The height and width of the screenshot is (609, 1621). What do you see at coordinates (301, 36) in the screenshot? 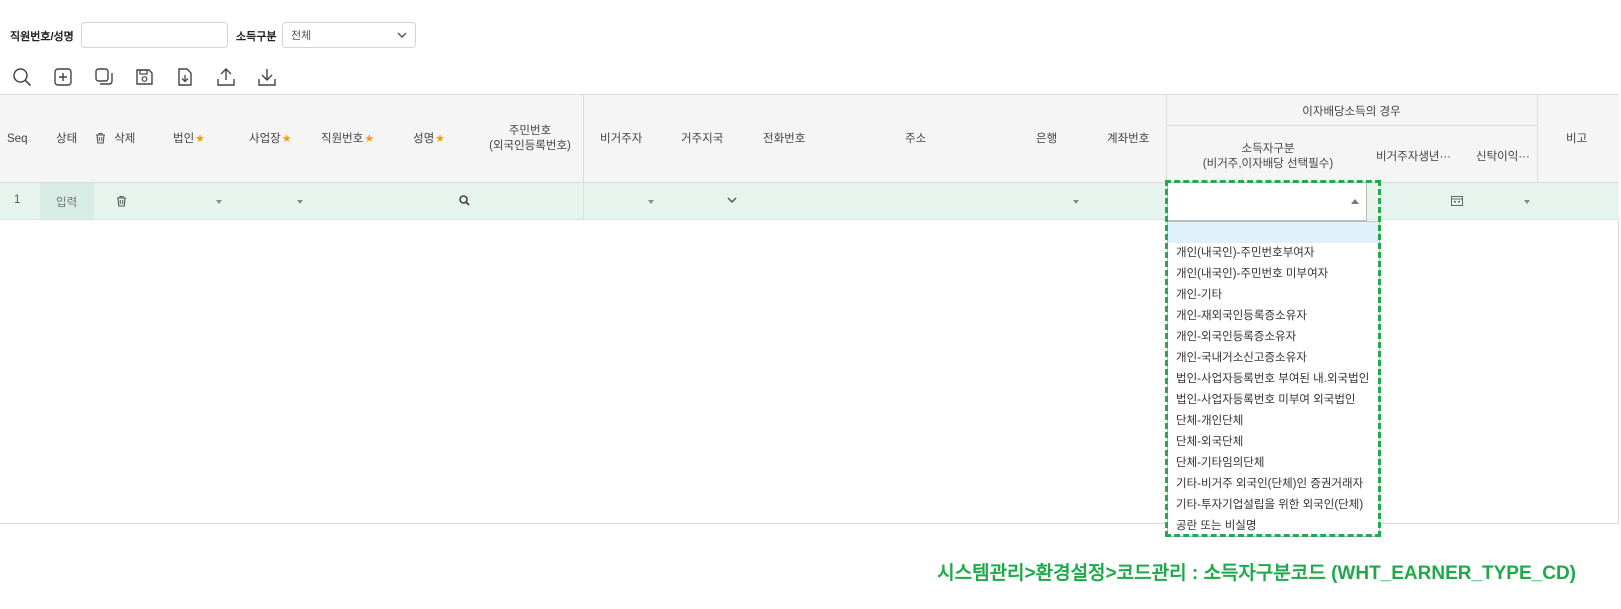
I see `income-type-value: 전체` at bounding box center [301, 36].